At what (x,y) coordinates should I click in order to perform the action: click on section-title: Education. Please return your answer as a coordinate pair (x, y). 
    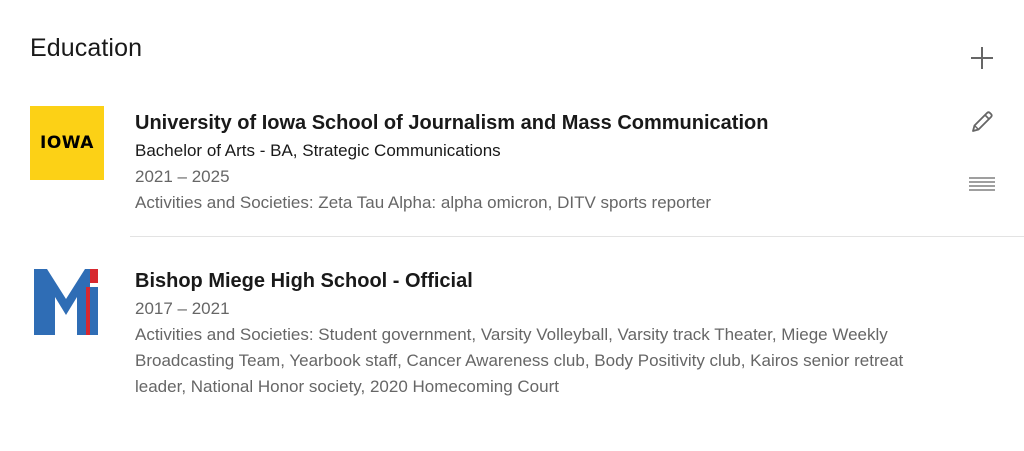
    Looking at the image, I should click on (86, 48).